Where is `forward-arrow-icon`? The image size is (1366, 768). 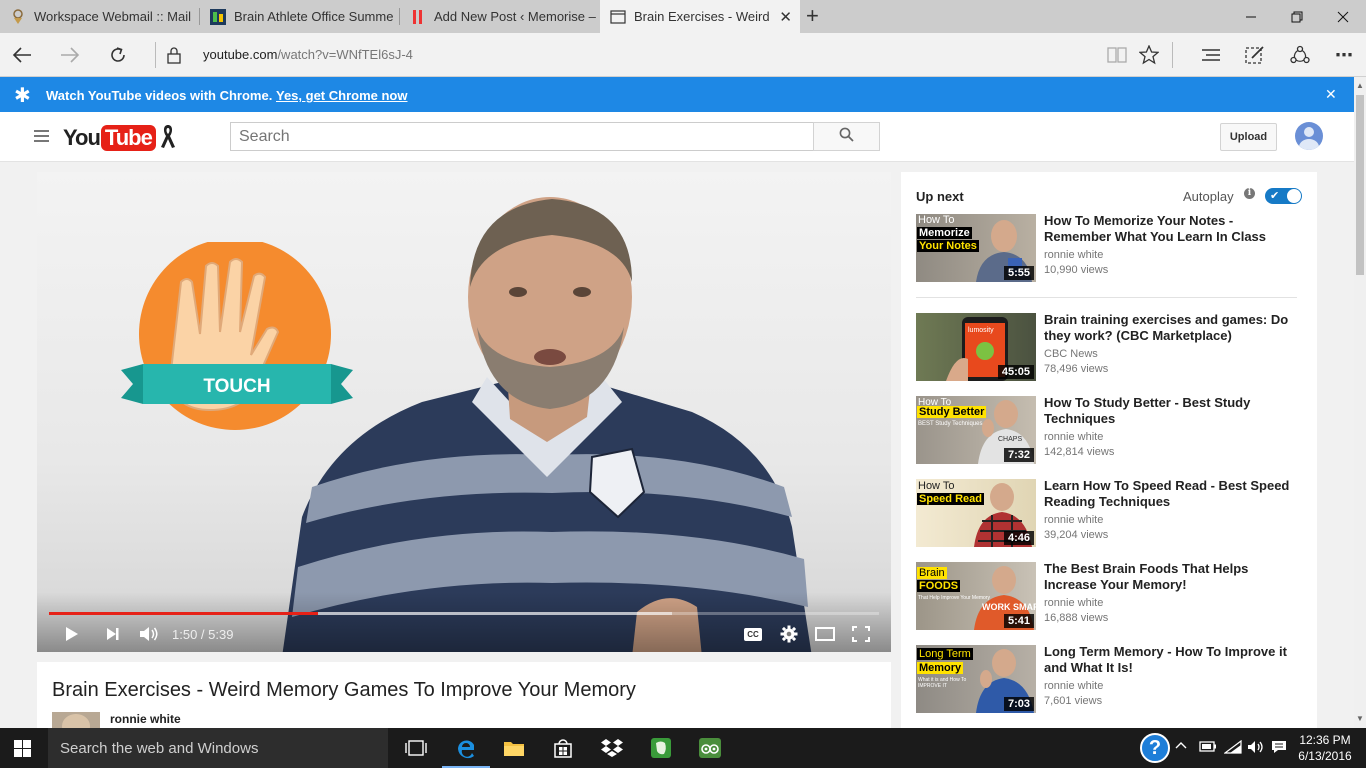
forward-arrow-icon is located at coordinates (70, 55).